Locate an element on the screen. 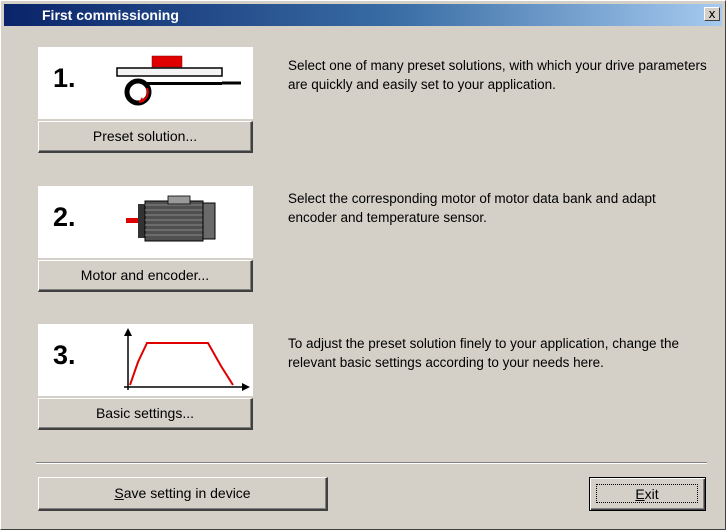 This screenshot has width=726, height=530. close-button: x is located at coordinates (712, 14).